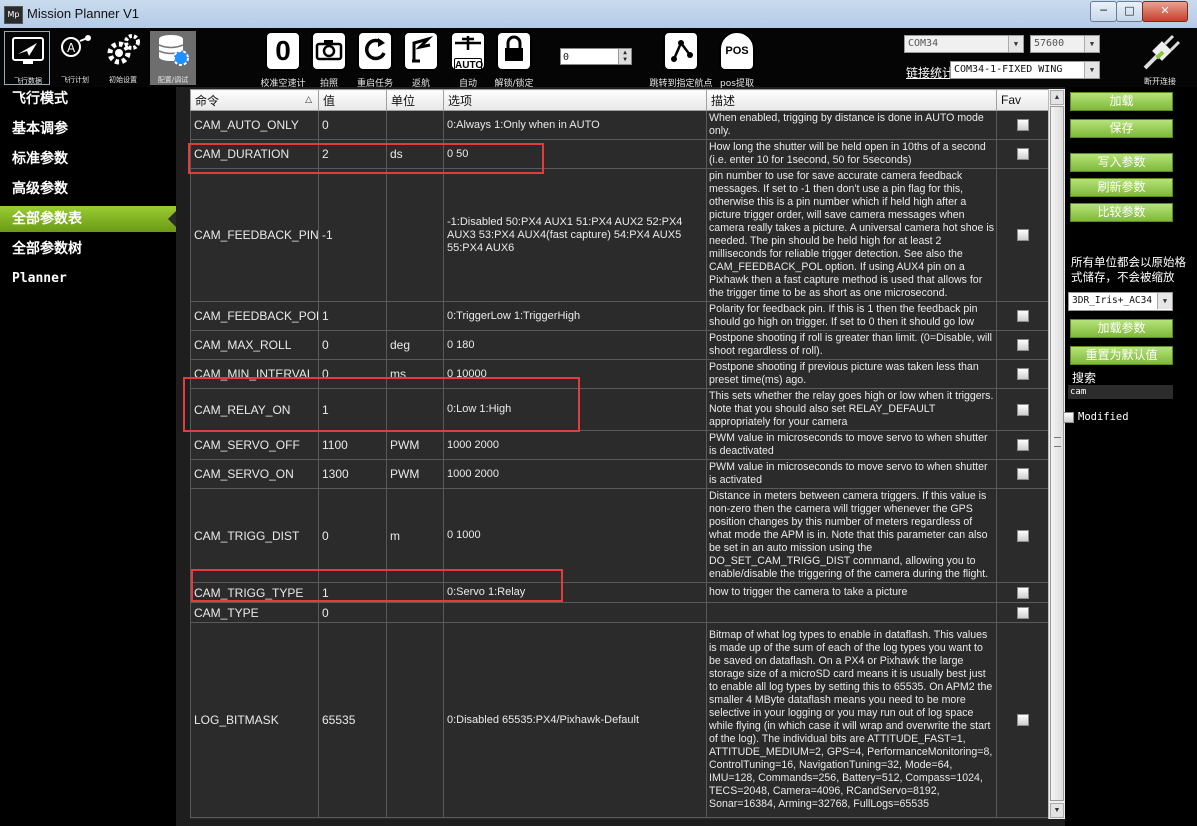  Describe the element at coordinates (352, 445) in the screenshot. I see `param-value-cell: 1100` at that location.